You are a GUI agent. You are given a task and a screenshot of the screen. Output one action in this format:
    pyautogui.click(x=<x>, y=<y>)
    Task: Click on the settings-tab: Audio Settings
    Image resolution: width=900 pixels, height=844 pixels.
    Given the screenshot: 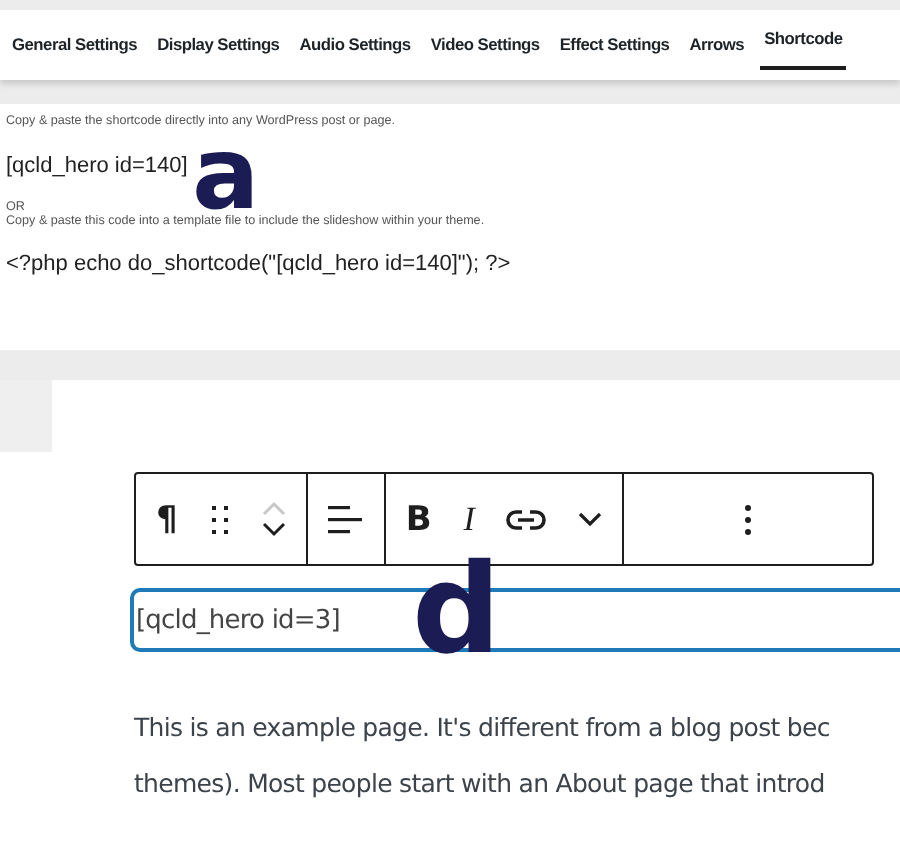 What is the action you would take?
    pyautogui.click(x=355, y=45)
    